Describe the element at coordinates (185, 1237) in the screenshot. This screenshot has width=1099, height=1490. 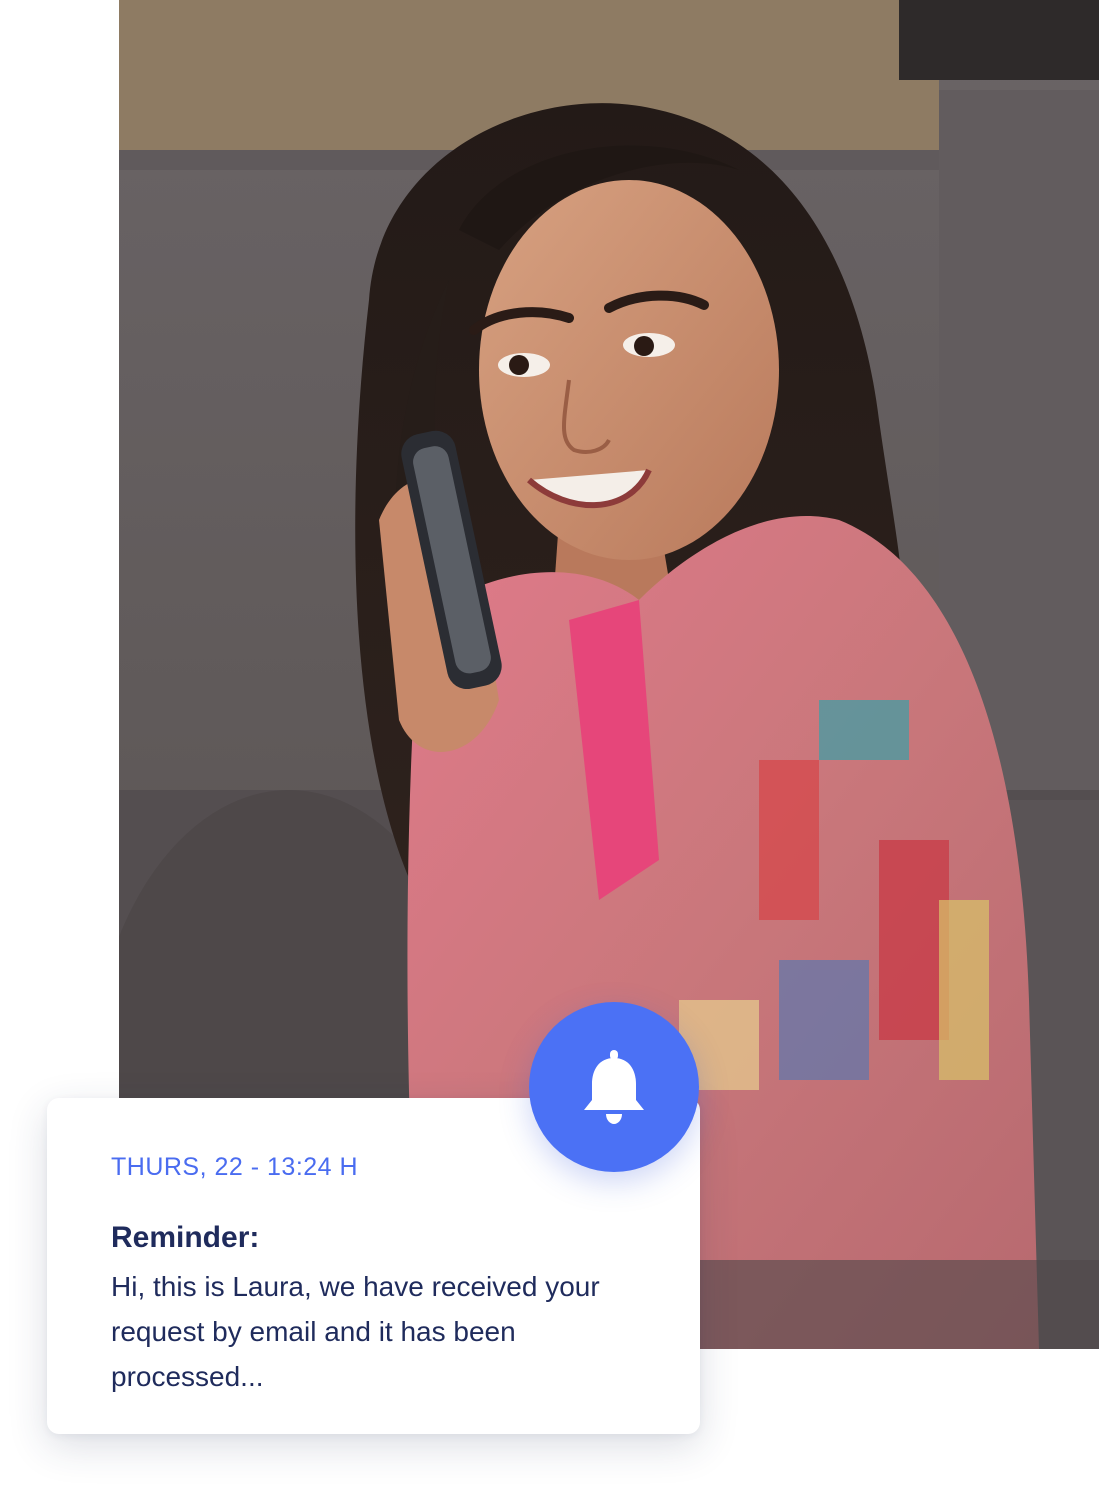
I see `notification-title: Reminder:` at that location.